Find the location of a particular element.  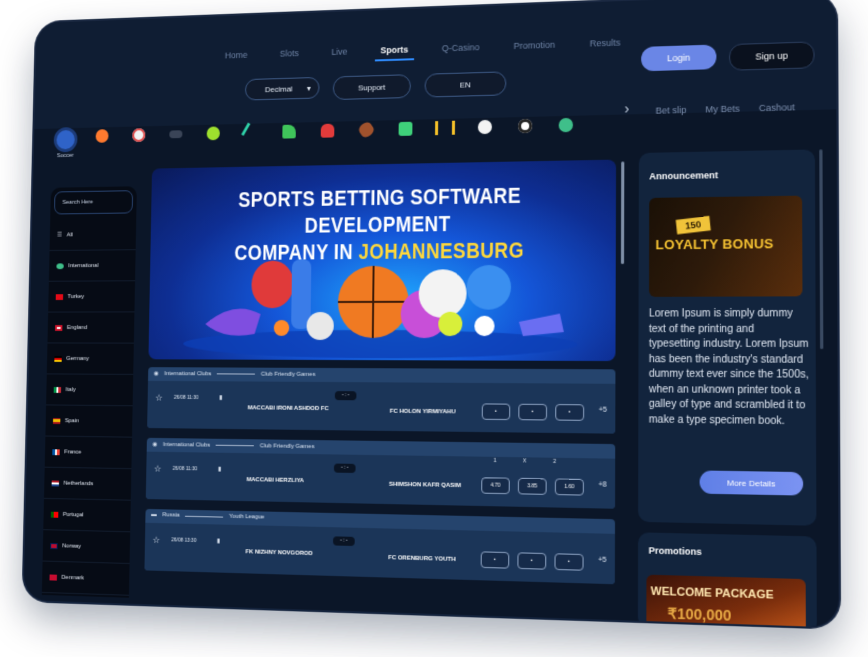

nav-slots: Slots is located at coordinates (289, 54).